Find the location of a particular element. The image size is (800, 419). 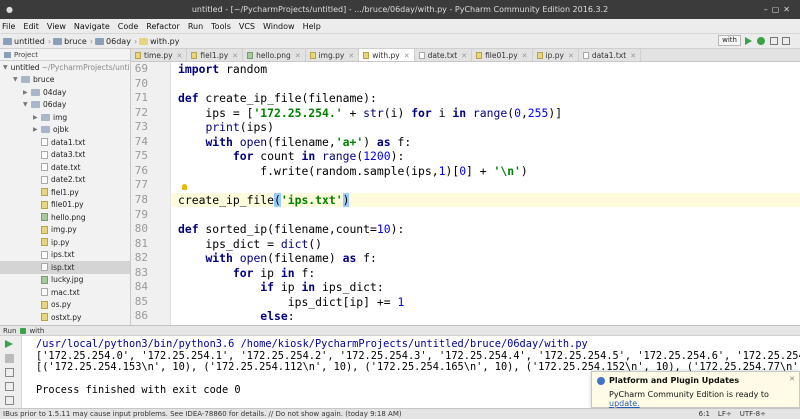

code-line: else: is located at coordinates (236, 316).